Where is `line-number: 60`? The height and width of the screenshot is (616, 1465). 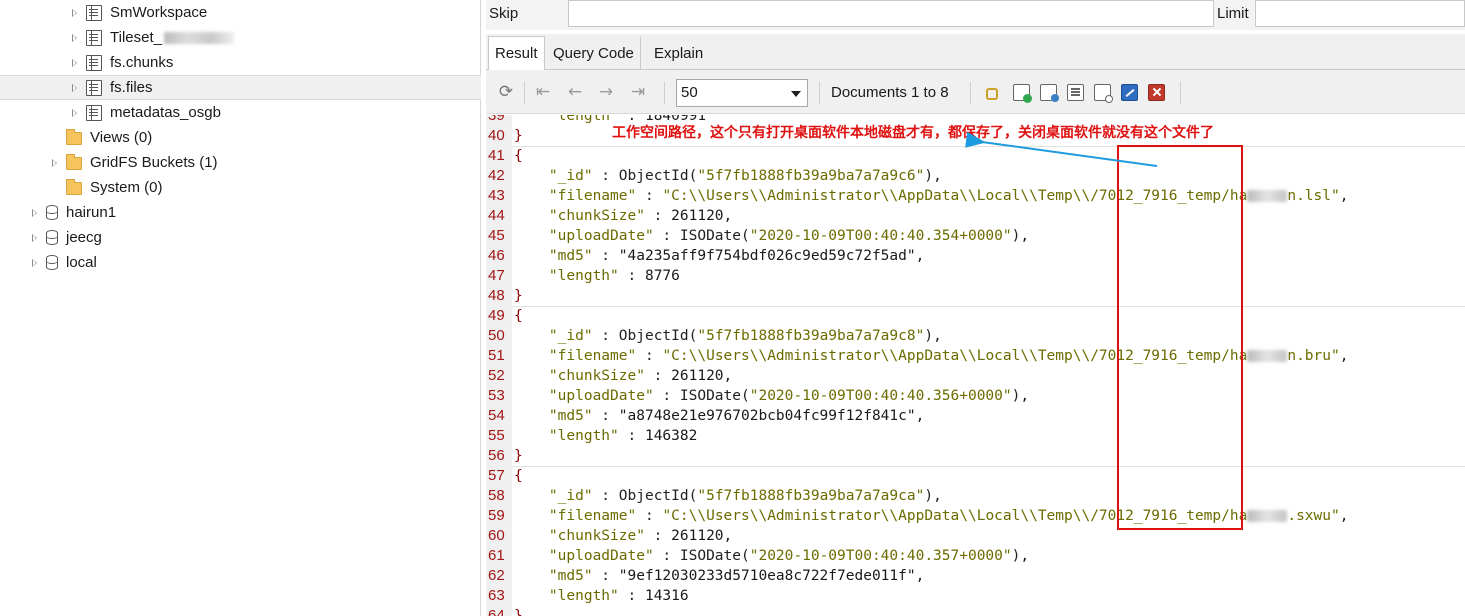
line-number: 60 is located at coordinates (496, 535).